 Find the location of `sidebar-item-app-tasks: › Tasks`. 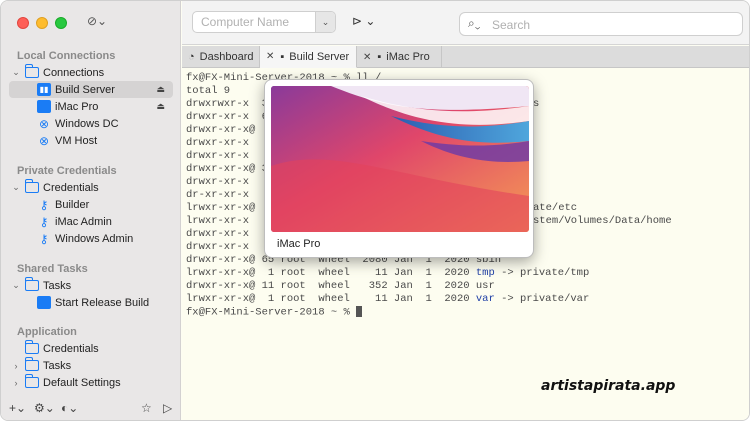

sidebar-item-app-tasks: › Tasks is located at coordinates (91, 365).